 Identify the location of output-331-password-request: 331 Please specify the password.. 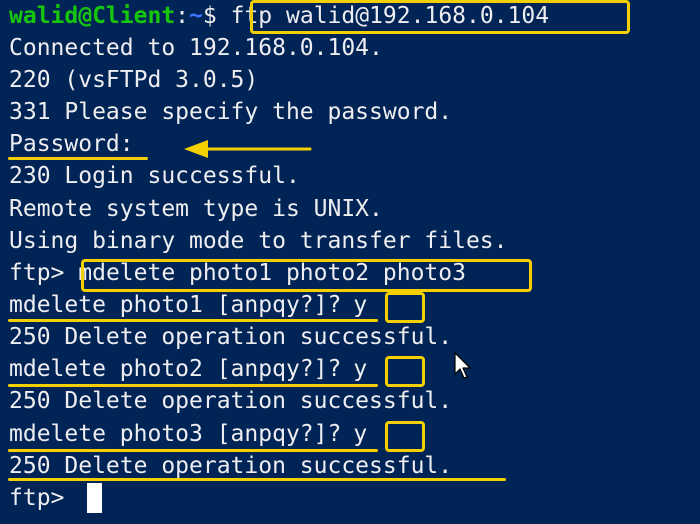
(231, 112).